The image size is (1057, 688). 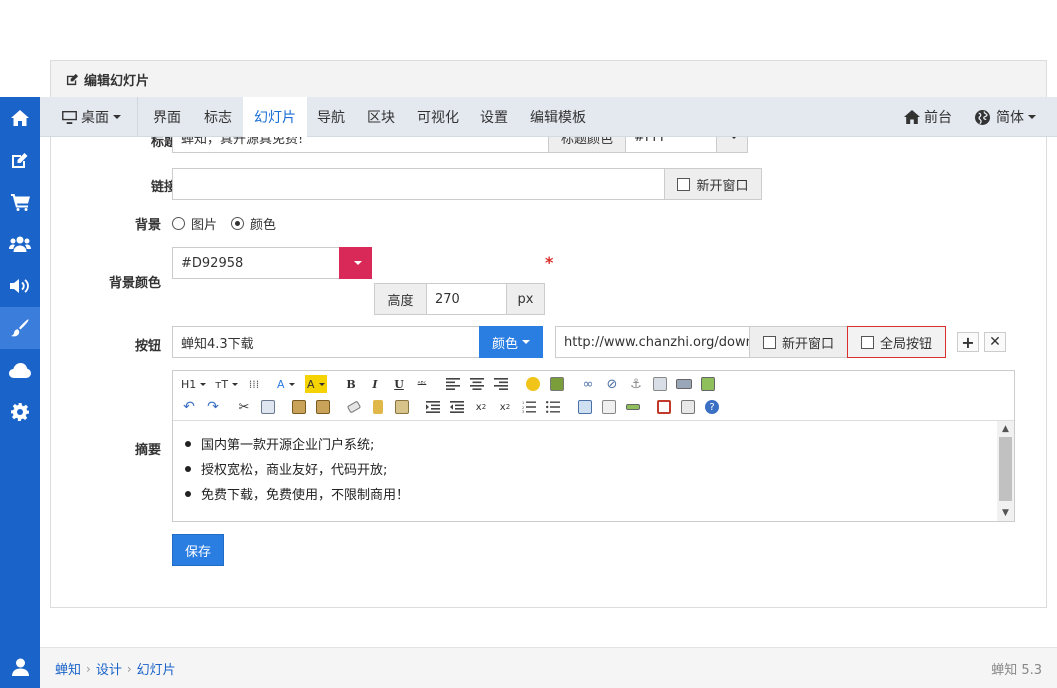 I want to click on emoji-icon, so click(x=533, y=384).